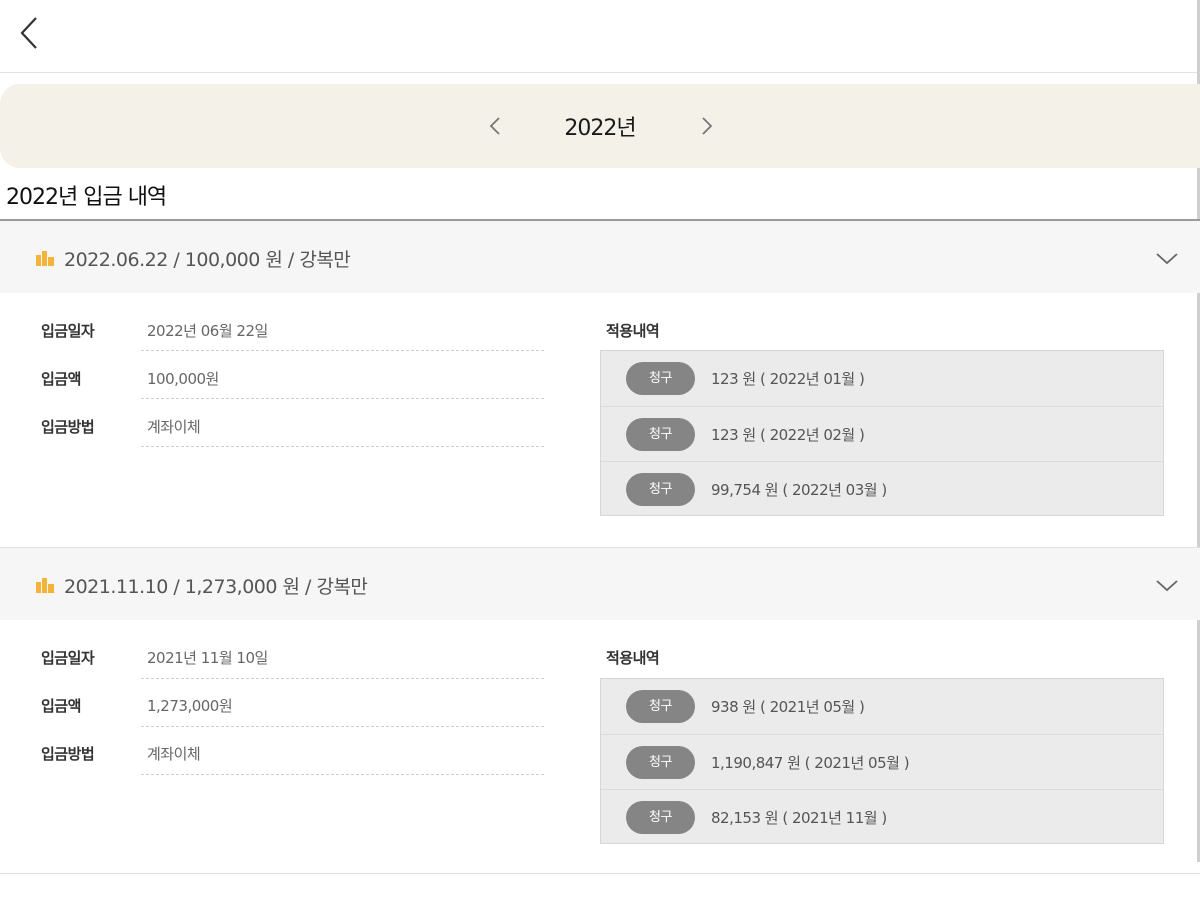  Describe the element at coordinates (183, 379) in the screenshot. I see `deposit-amount-value: 100,000원` at that location.